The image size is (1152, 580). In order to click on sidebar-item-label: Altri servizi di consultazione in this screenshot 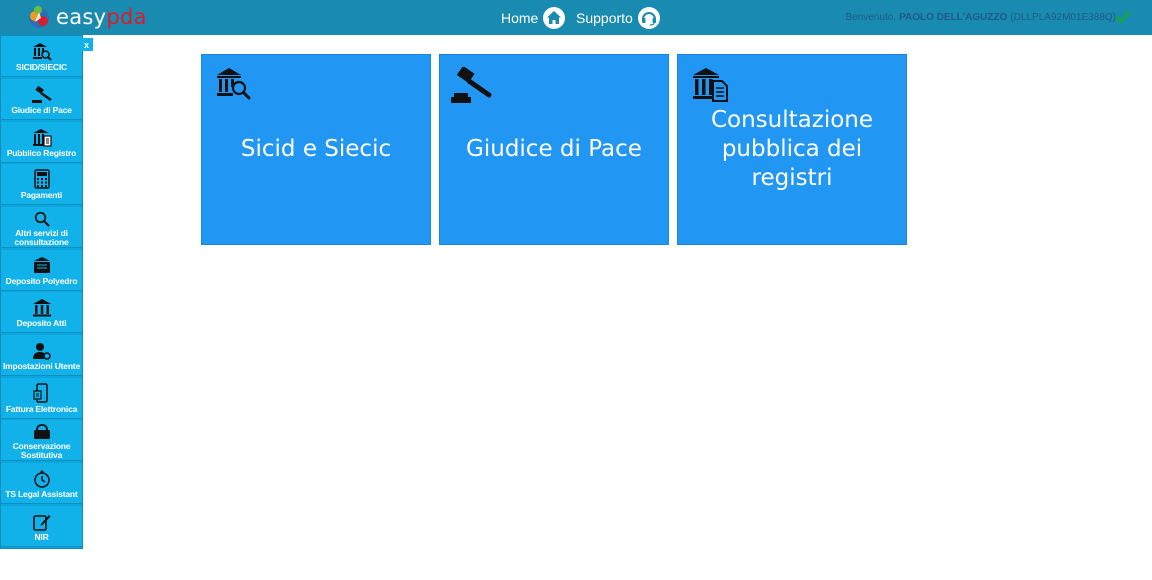, I will do `click(41, 237)`.